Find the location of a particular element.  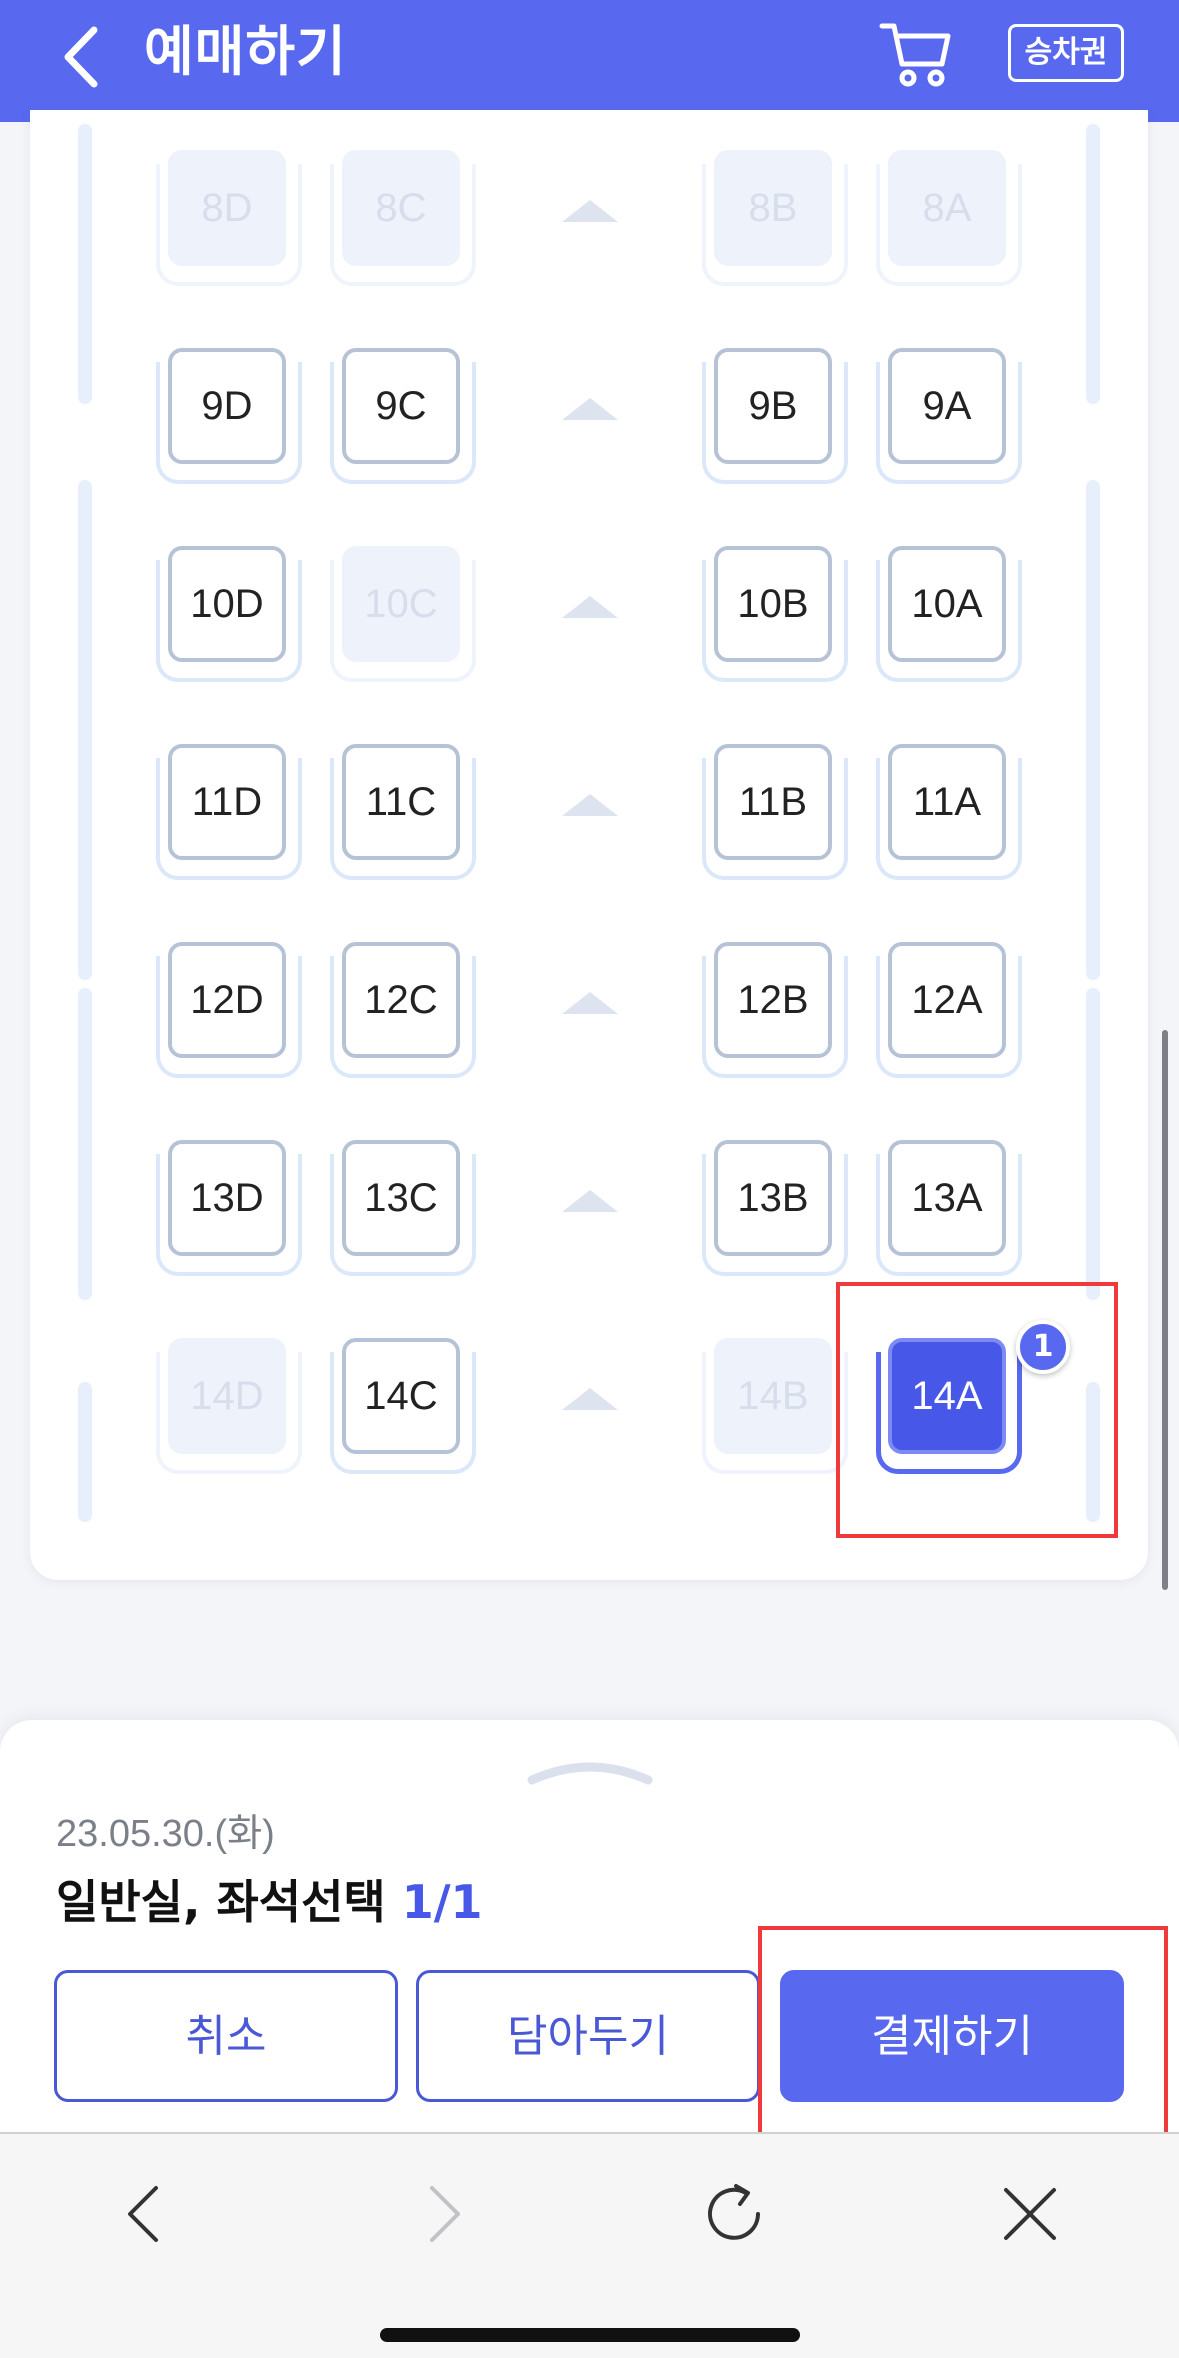

seat-9A: 9A is located at coordinates (949, 416).